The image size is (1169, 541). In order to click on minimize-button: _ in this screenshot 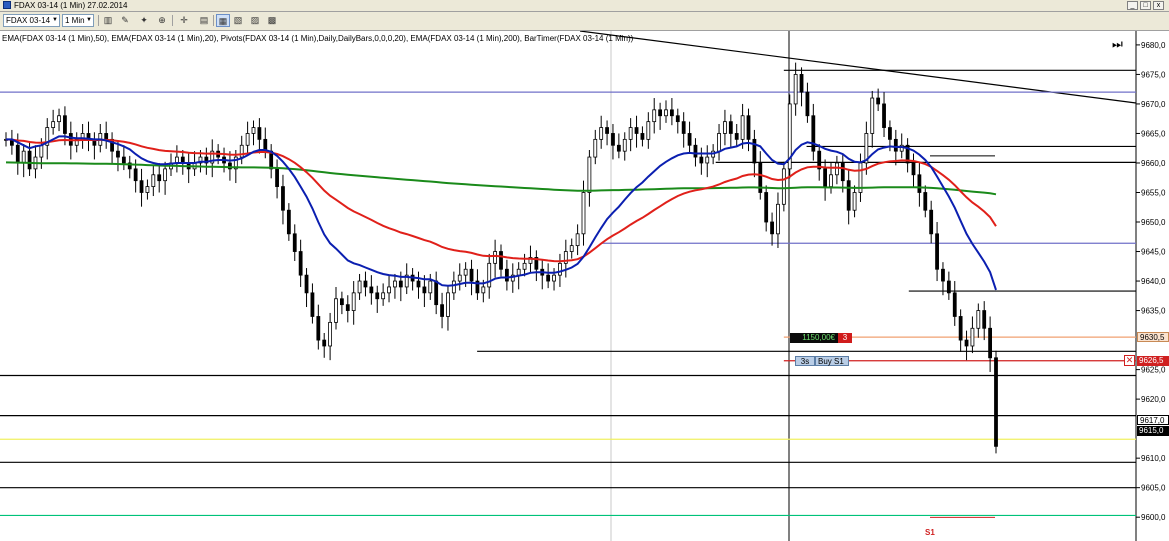, I will do `click(1132, 5)`.